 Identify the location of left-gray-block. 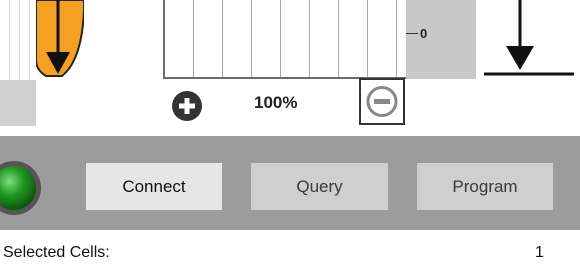
(18, 103).